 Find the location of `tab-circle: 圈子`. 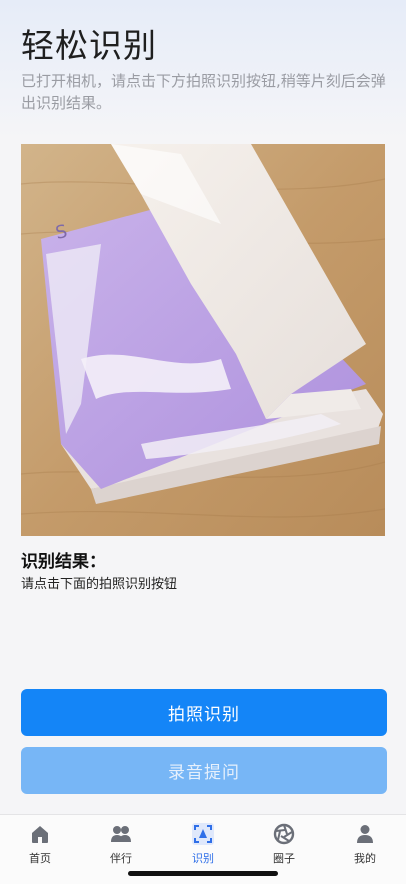

tab-circle: 圈子 is located at coordinates (284, 844).